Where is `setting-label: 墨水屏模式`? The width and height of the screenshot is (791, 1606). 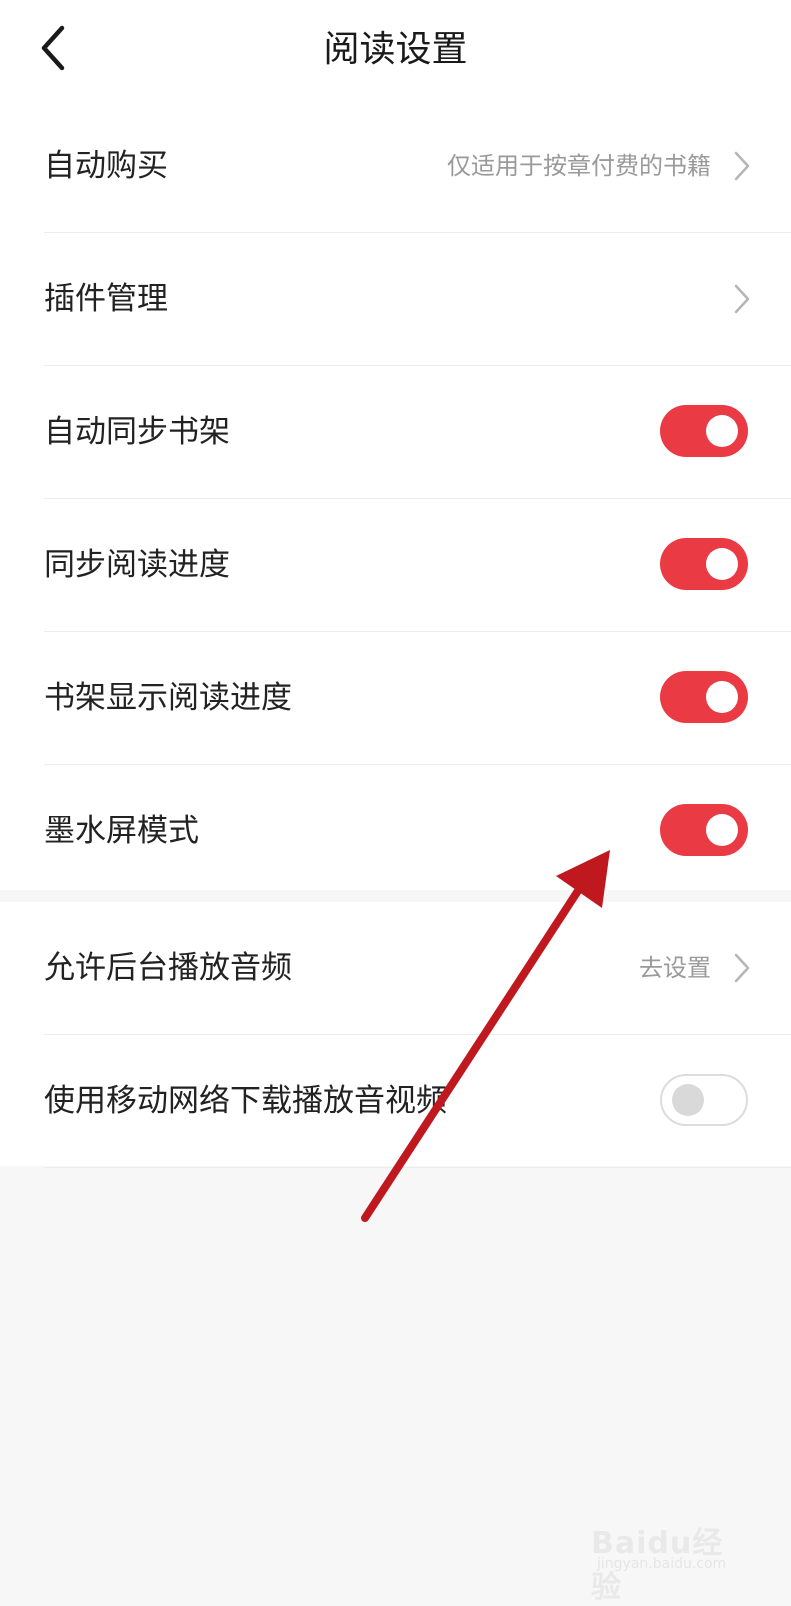
setting-label: 墨水屏模式 is located at coordinates (121, 831).